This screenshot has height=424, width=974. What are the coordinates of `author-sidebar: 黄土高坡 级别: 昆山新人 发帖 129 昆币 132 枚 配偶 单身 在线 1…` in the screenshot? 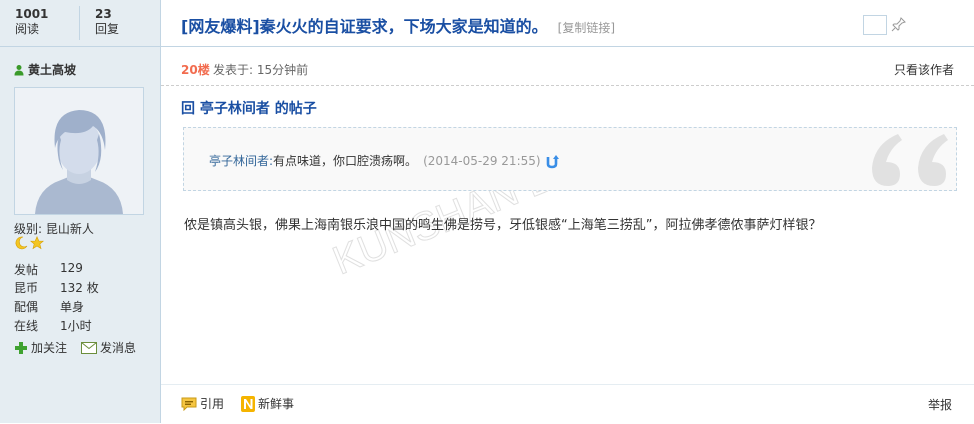 It's located at (80, 235).